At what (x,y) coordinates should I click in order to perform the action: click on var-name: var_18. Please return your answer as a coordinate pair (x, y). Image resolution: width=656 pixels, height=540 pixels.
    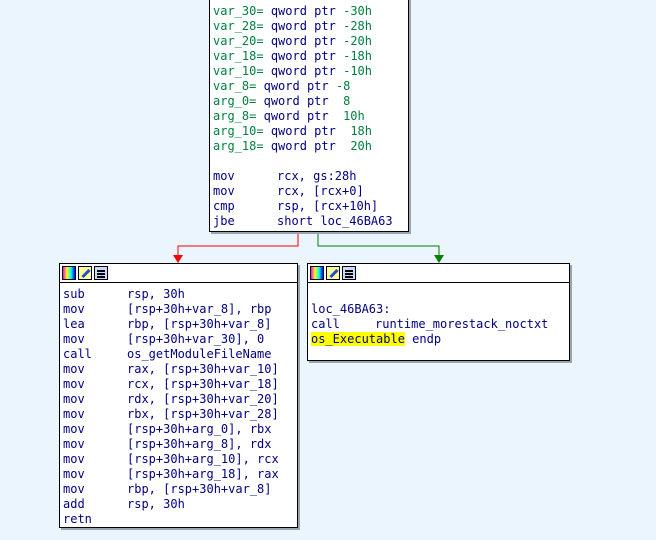
    Looking at the image, I should click on (234, 56).